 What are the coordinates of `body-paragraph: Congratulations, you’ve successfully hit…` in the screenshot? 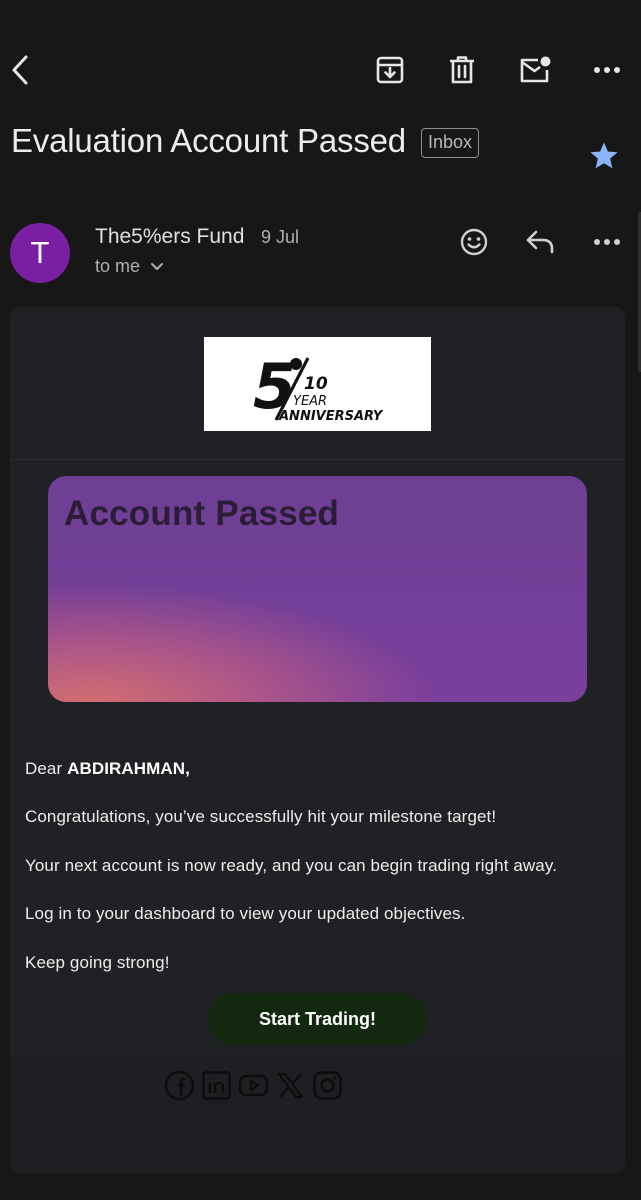 It's located at (261, 816).